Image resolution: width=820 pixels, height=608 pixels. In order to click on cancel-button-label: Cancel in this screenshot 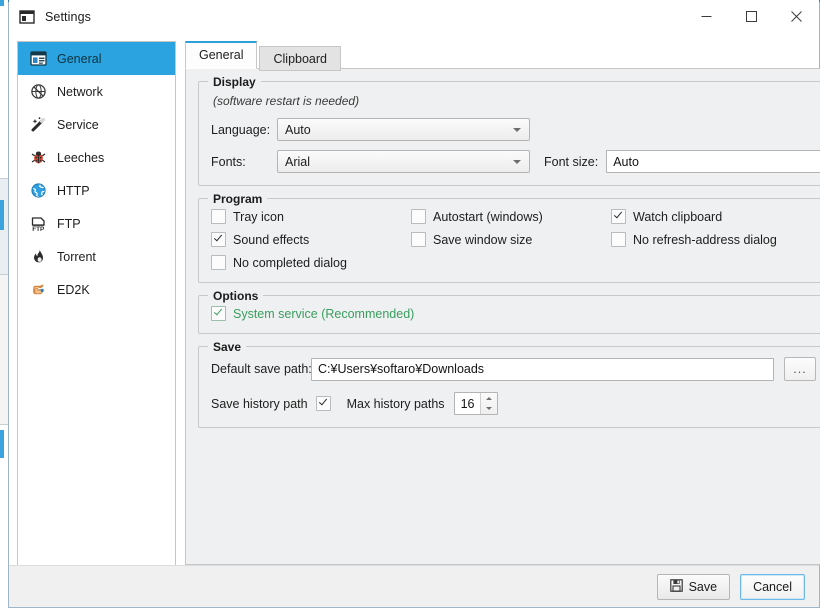, I will do `click(772, 586)`.